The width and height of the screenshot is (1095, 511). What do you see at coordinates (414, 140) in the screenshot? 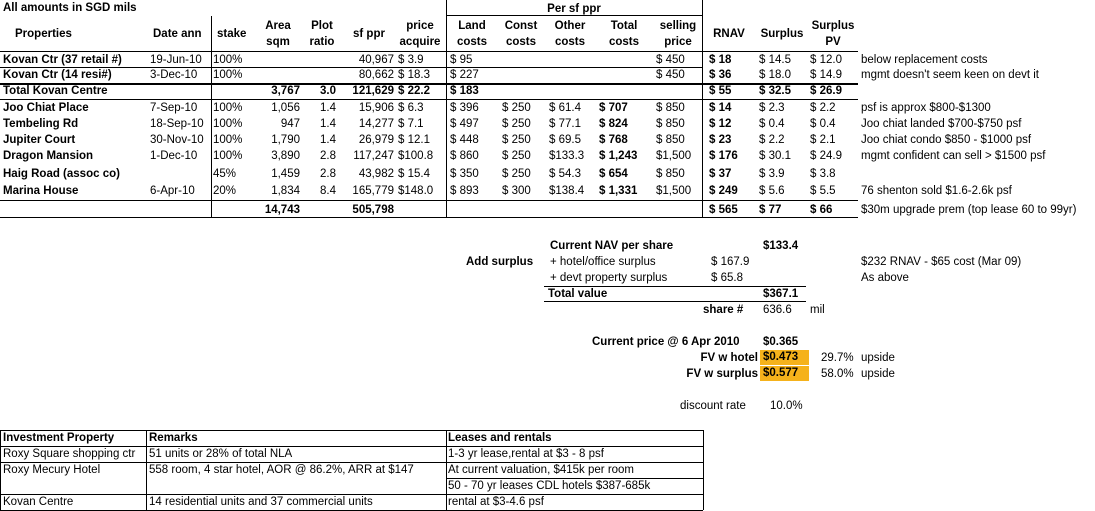
I see `cell-price: $ 12.1` at bounding box center [414, 140].